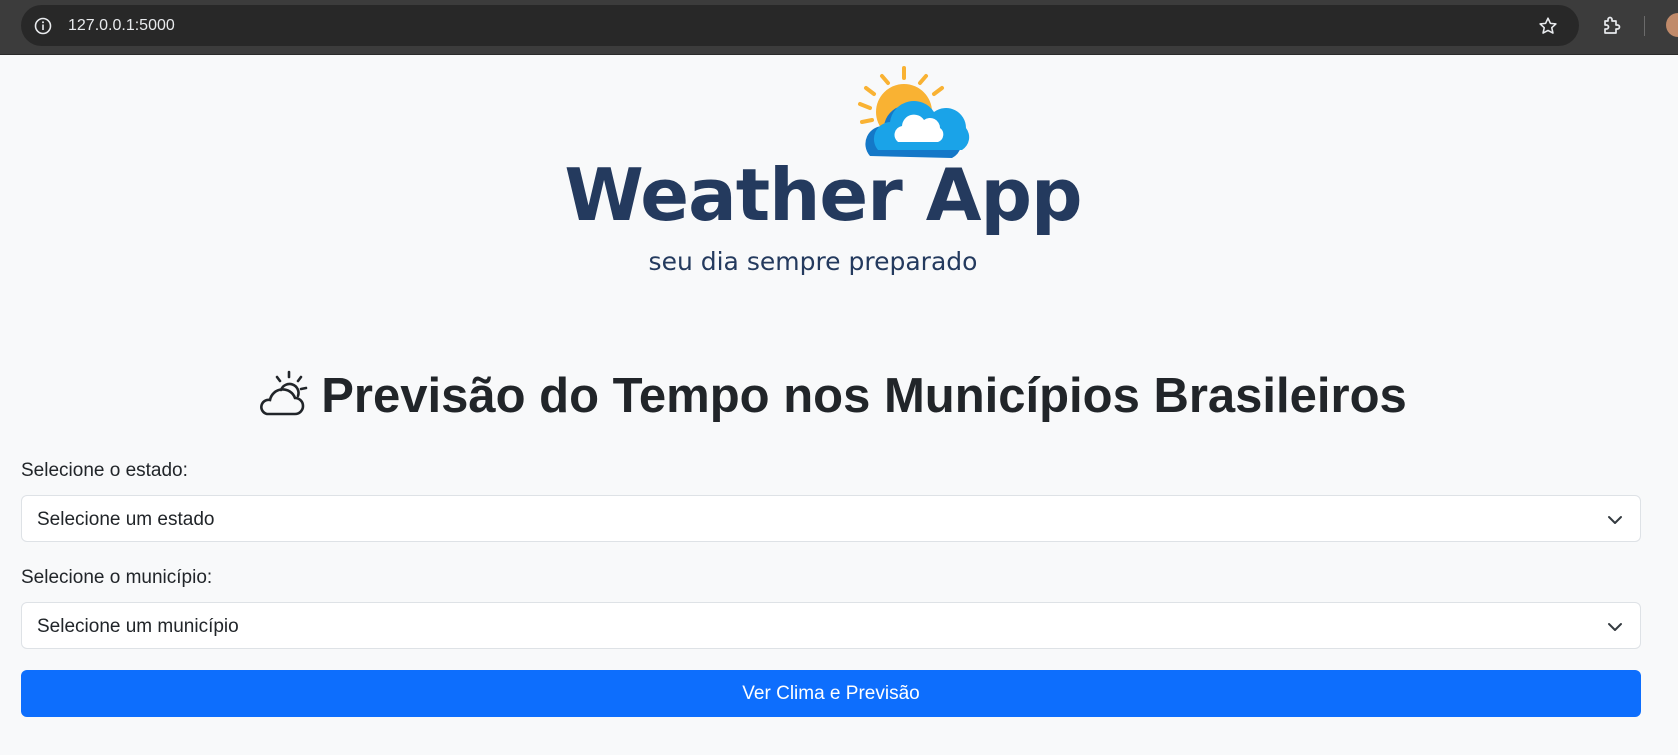  I want to click on info-icon, so click(43, 26).